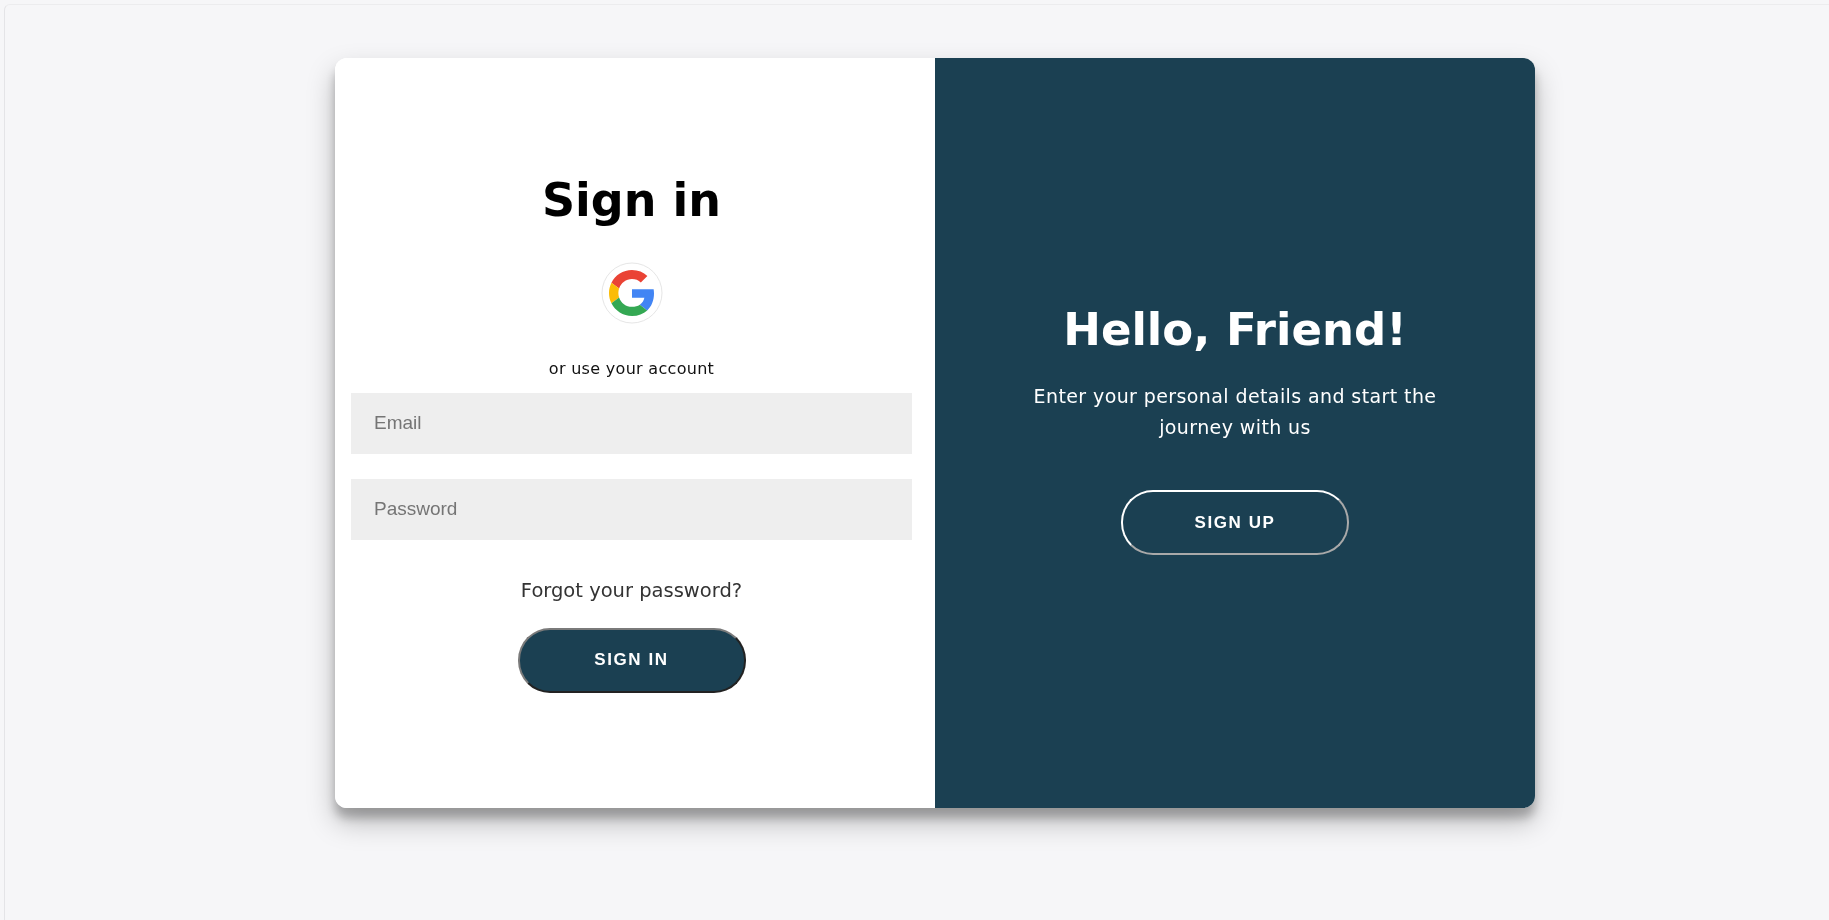 This screenshot has width=1829, height=920. What do you see at coordinates (631, 201) in the screenshot?
I see `sign-in-title: Sign in` at bounding box center [631, 201].